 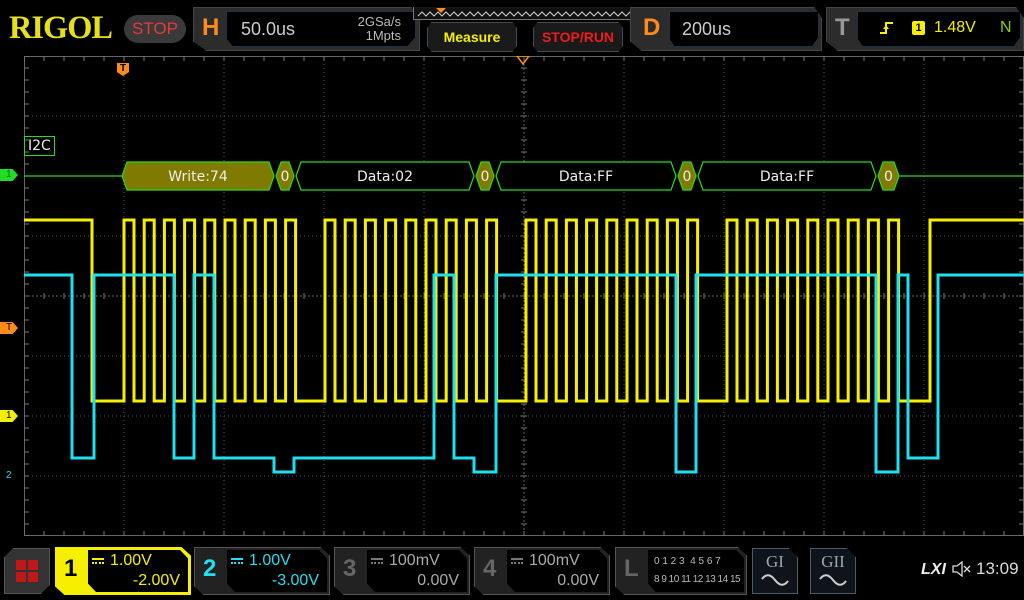 I want to click on menu-button, so click(x=27, y=571).